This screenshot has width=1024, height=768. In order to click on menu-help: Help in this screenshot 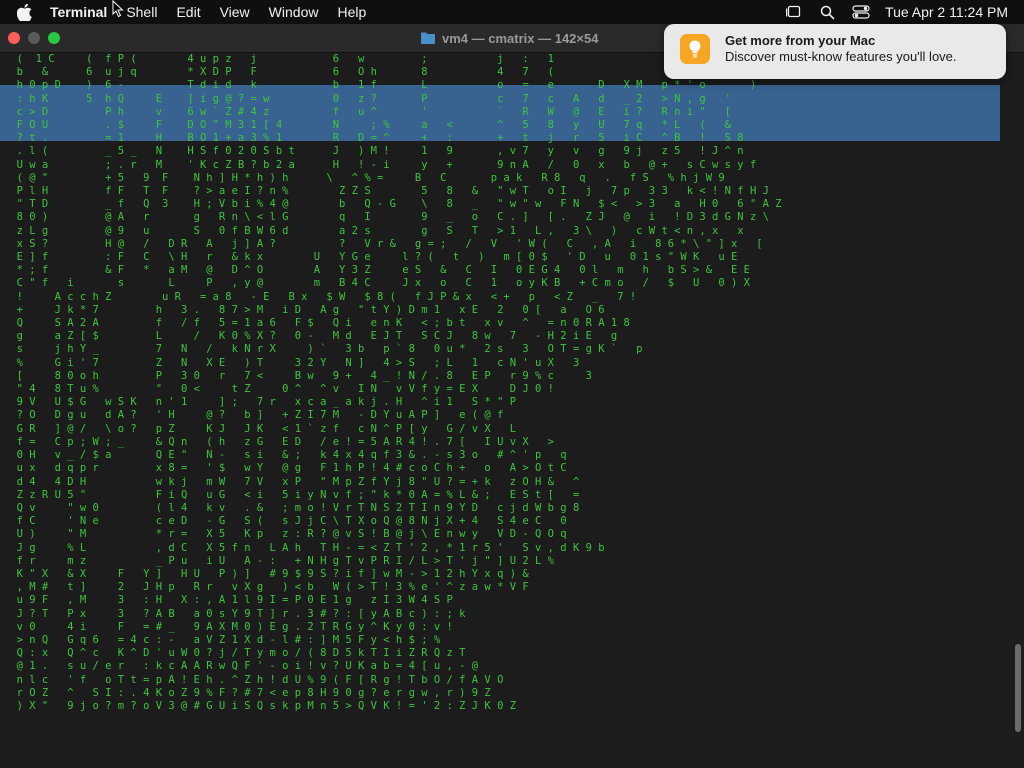, I will do `click(351, 12)`.